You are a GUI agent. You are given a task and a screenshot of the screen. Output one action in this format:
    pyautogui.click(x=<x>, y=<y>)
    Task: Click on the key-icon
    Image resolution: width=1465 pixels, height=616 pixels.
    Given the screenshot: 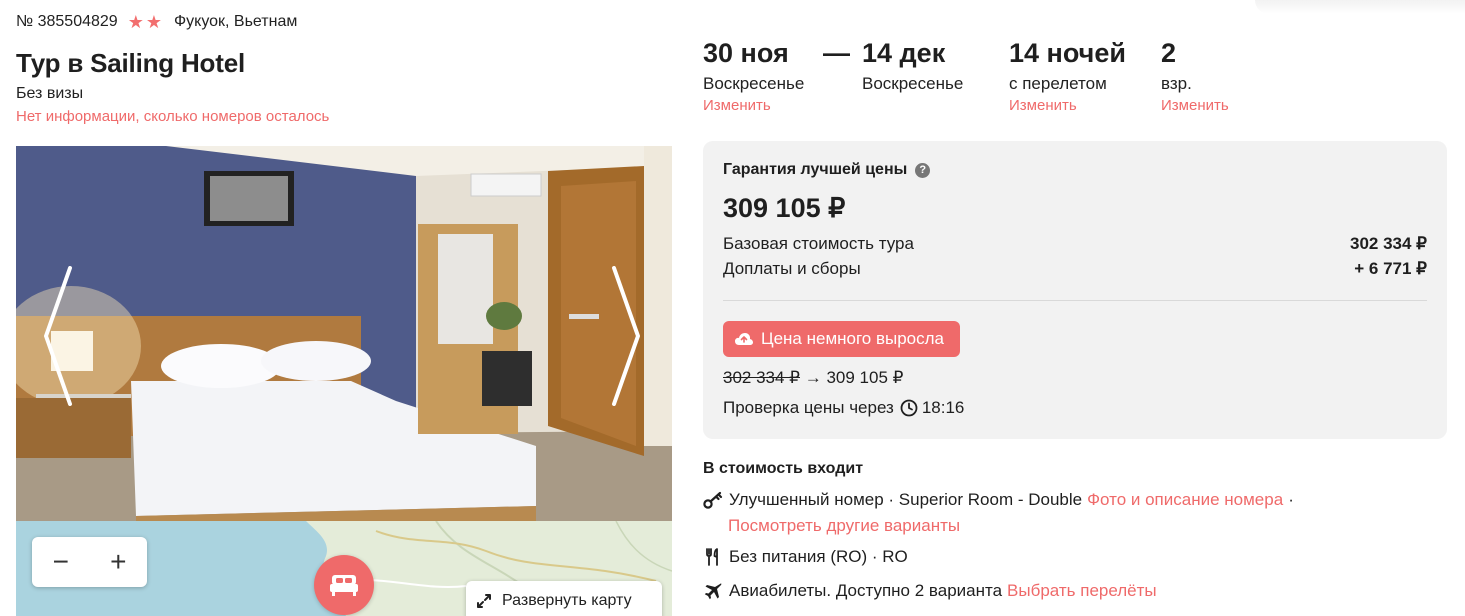 What is the action you would take?
    pyautogui.click(x=713, y=500)
    